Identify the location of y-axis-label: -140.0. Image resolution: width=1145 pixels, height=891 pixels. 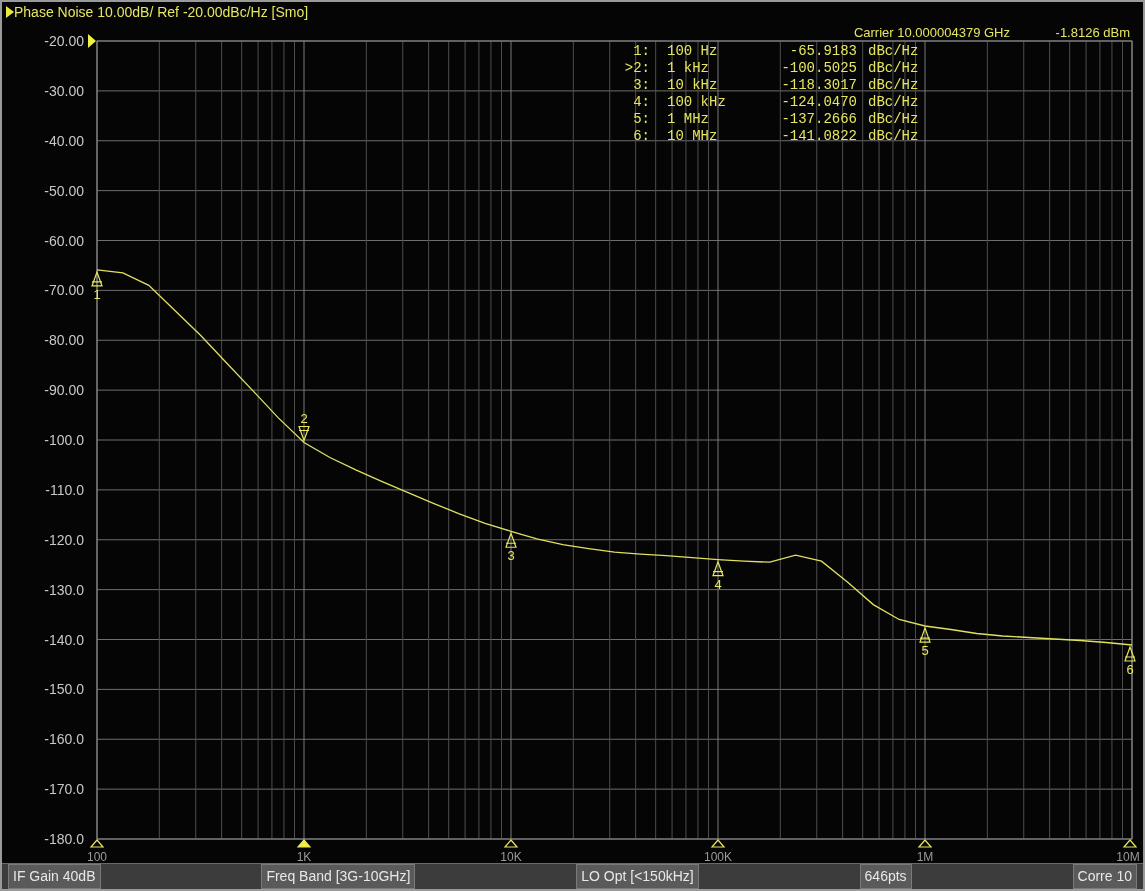
(64, 639).